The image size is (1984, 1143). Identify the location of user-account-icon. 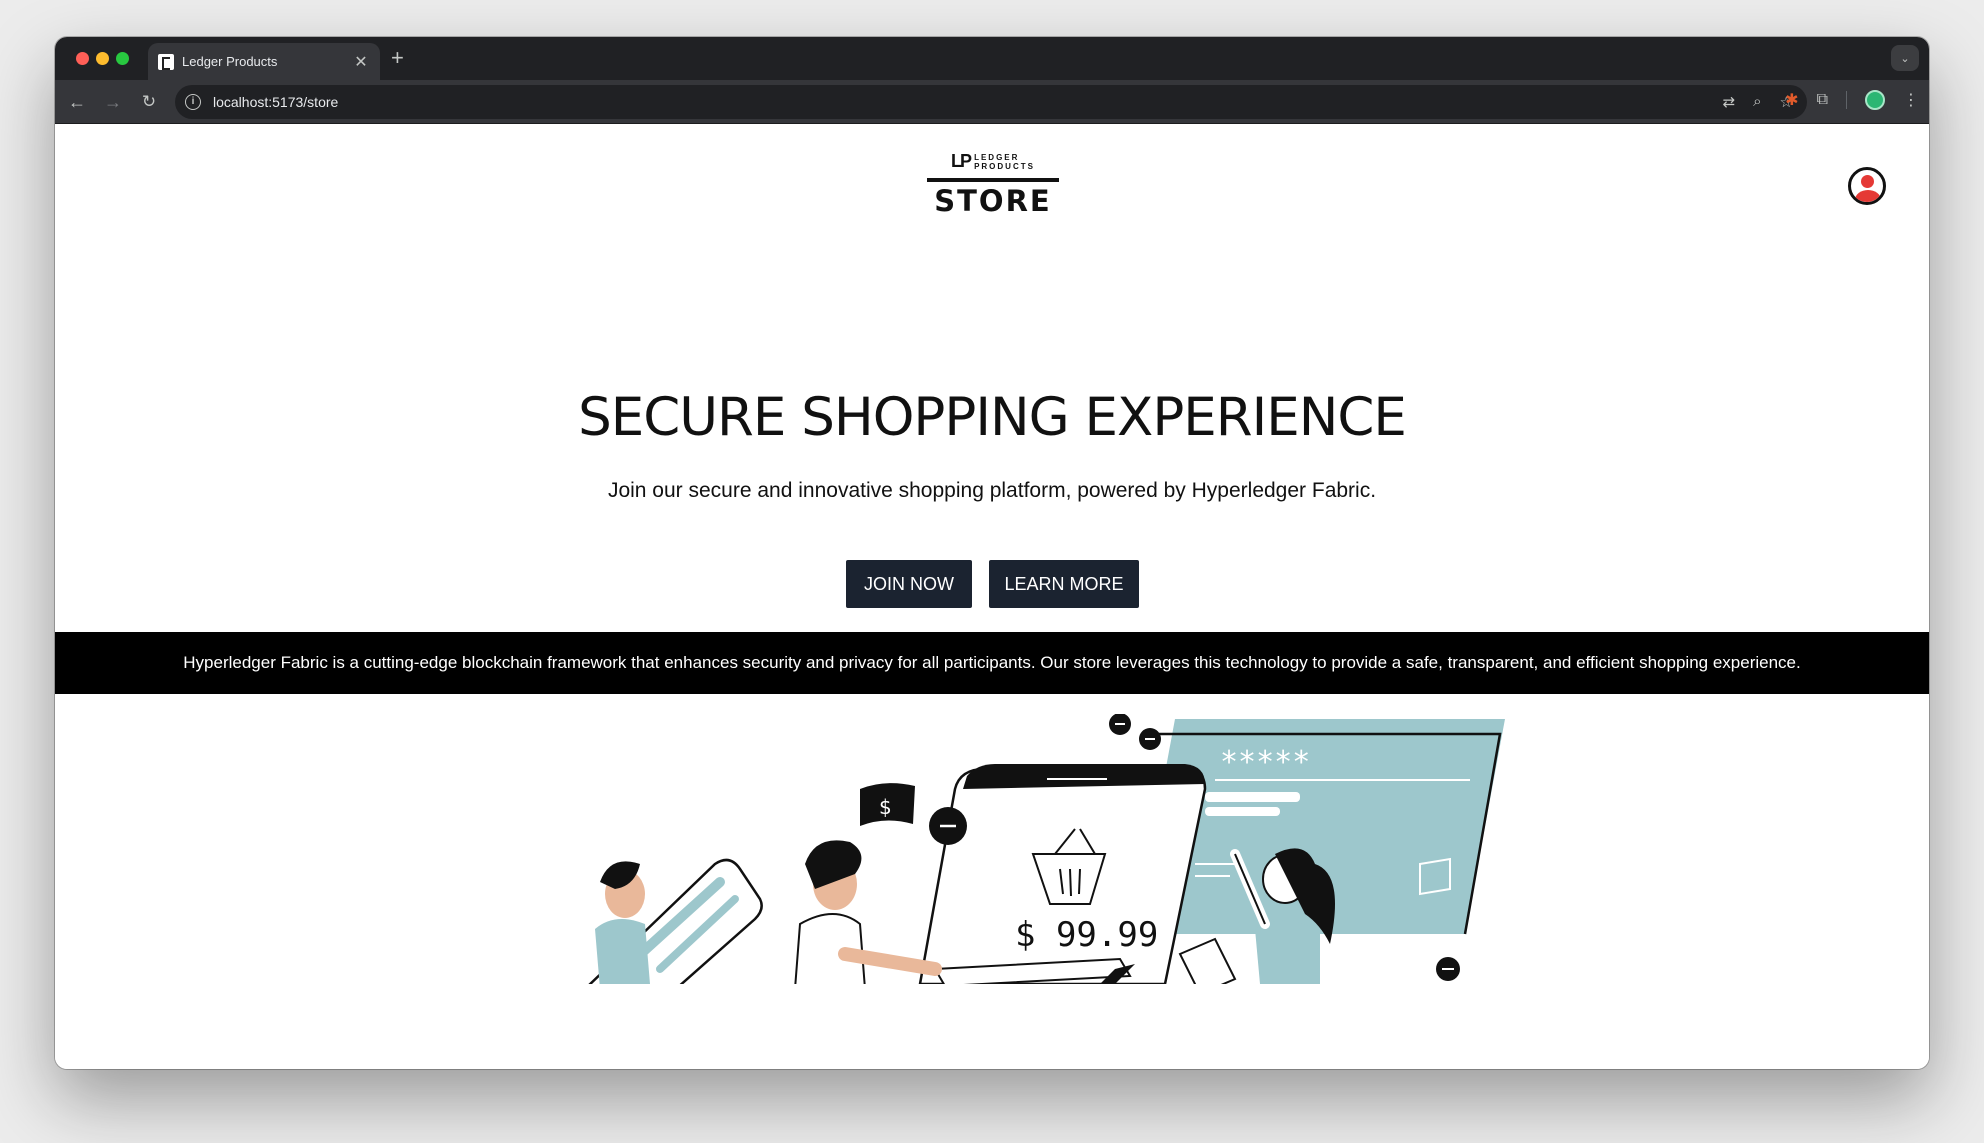
(1867, 186).